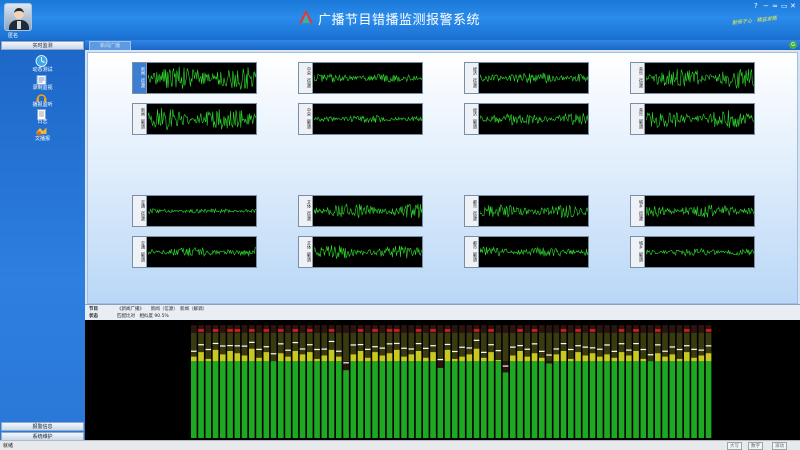 This screenshot has width=800, height=450. Describe the element at coordinates (93, 309) in the screenshot. I see `program-label: 节目` at that location.